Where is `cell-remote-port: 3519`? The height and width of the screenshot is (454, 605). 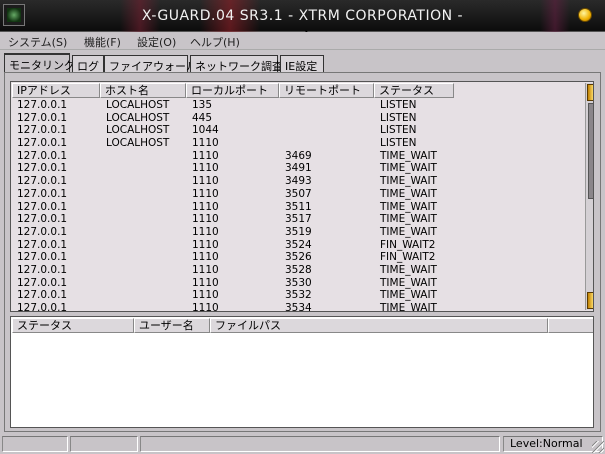 cell-remote-port: 3519 is located at coordinates (298, 231).